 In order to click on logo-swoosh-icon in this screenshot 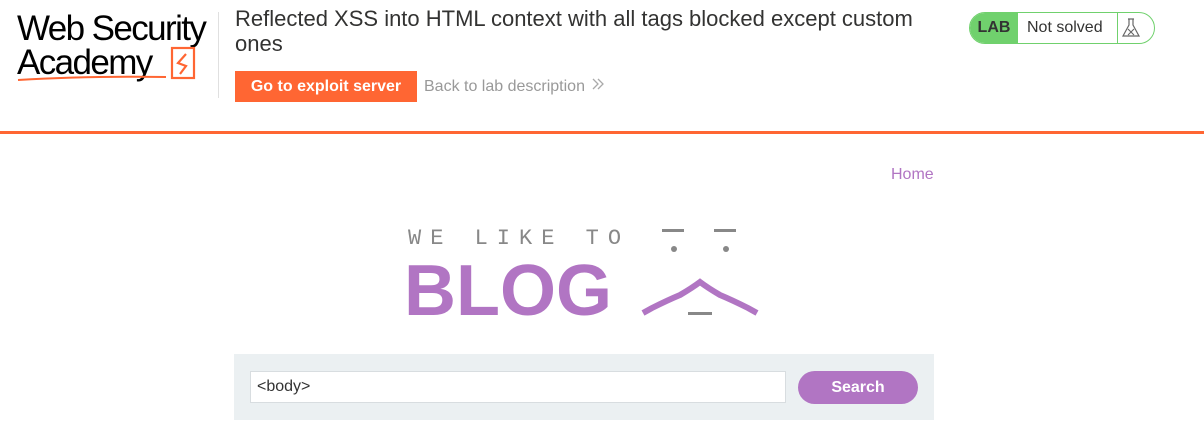, I will do `click(106, 63)`.